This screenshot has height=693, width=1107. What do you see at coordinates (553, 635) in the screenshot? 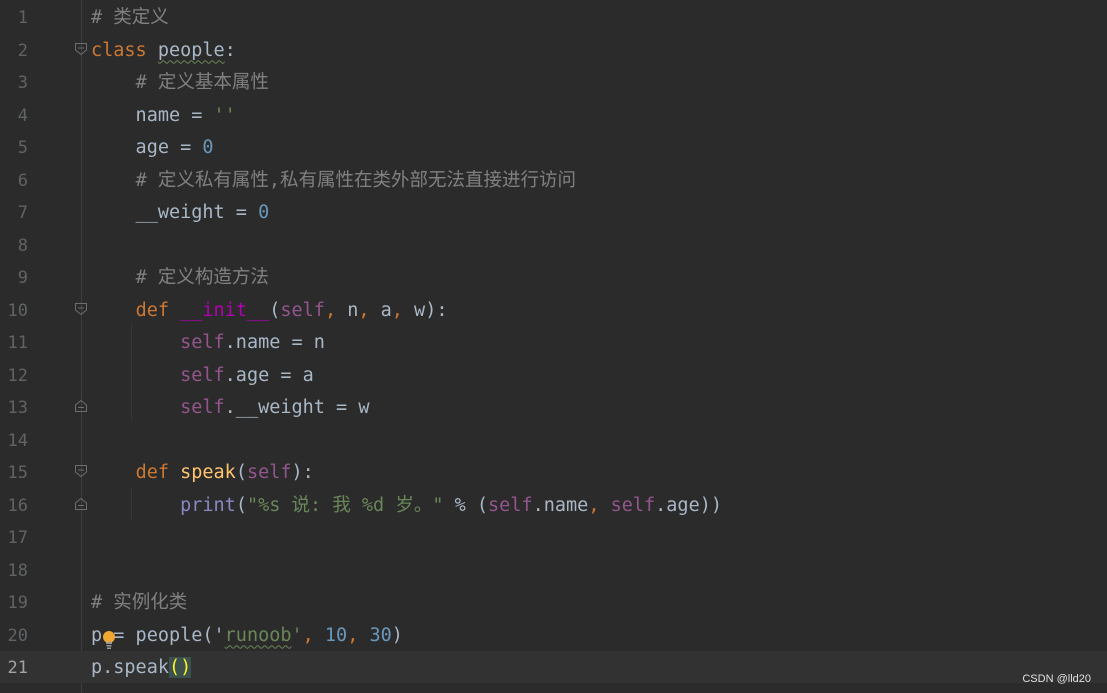
I see `code-line: 20 p = people('runoob', 10, 30)` at bounding box center [553, 635].